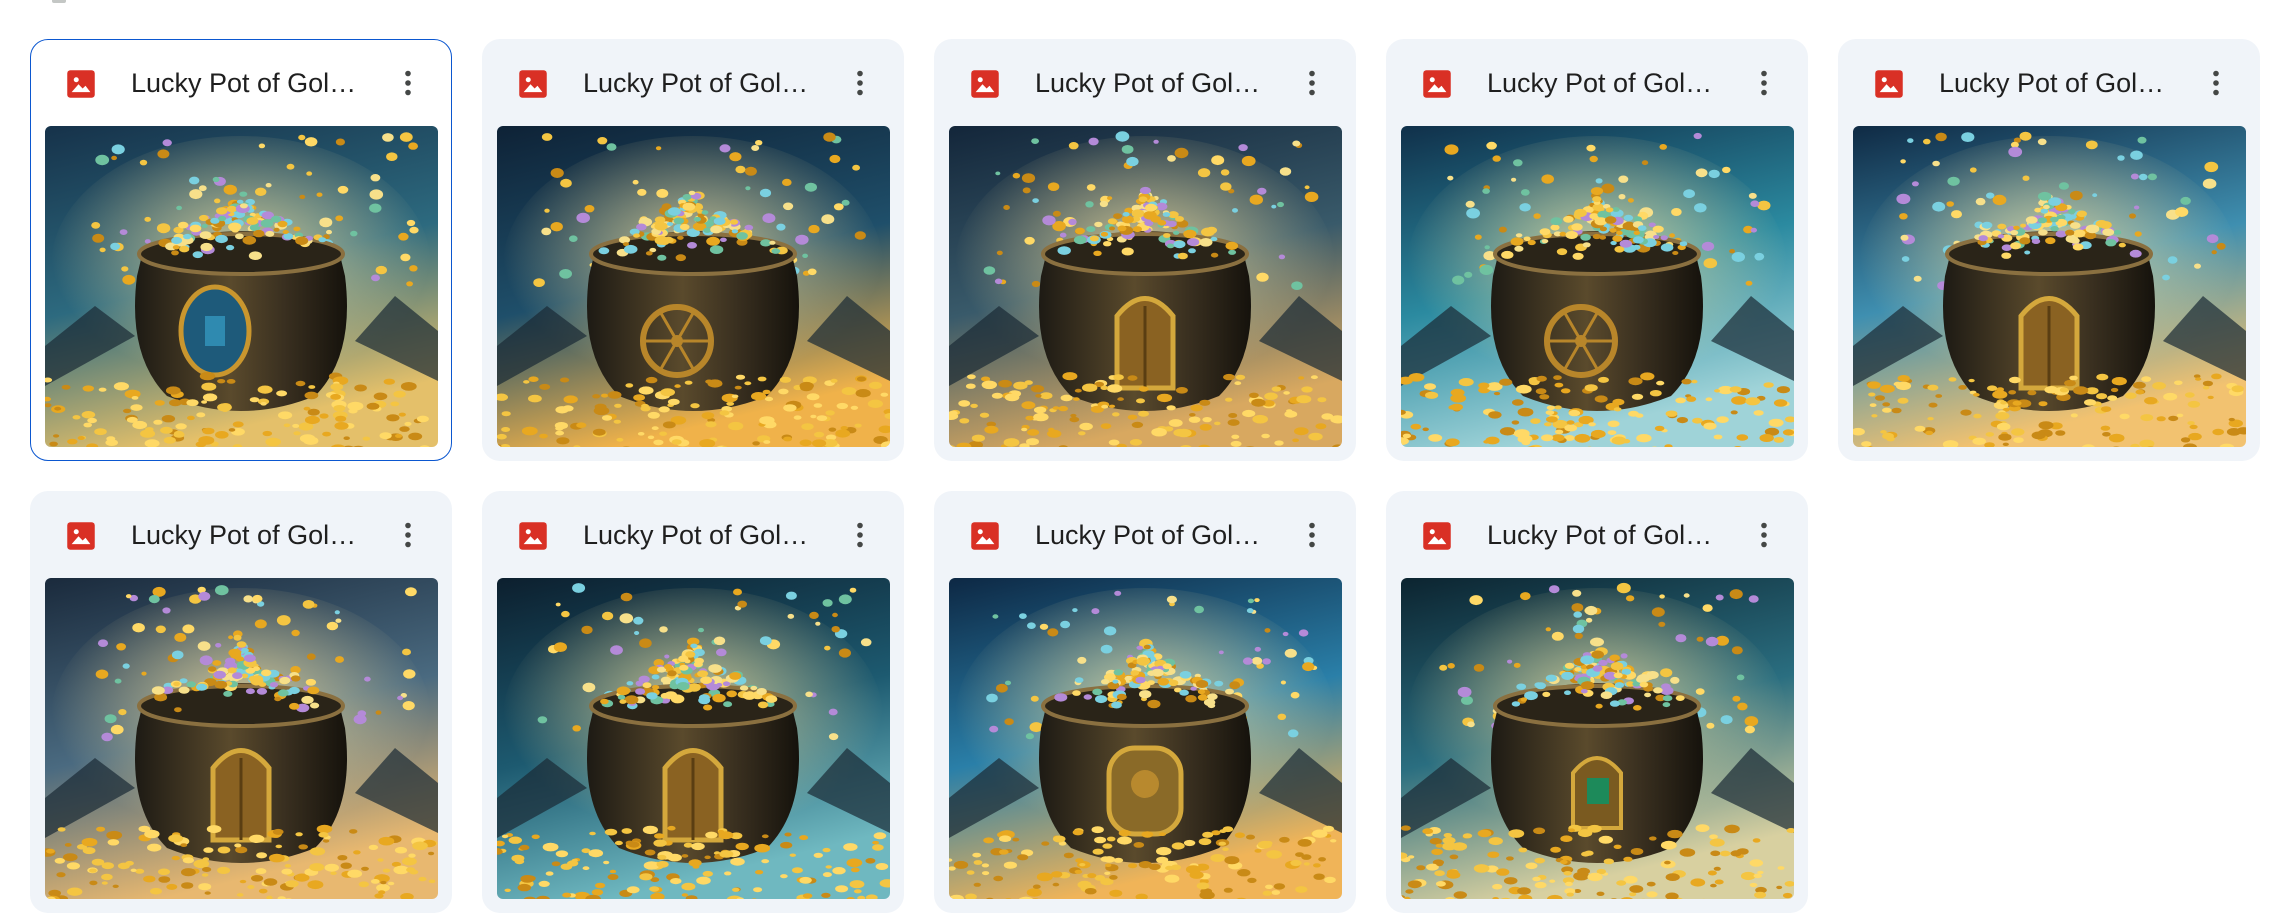 The height and width of the screenshot is (918, 2276). I want to click on scroll-edge-fragment, so click(59, 1).